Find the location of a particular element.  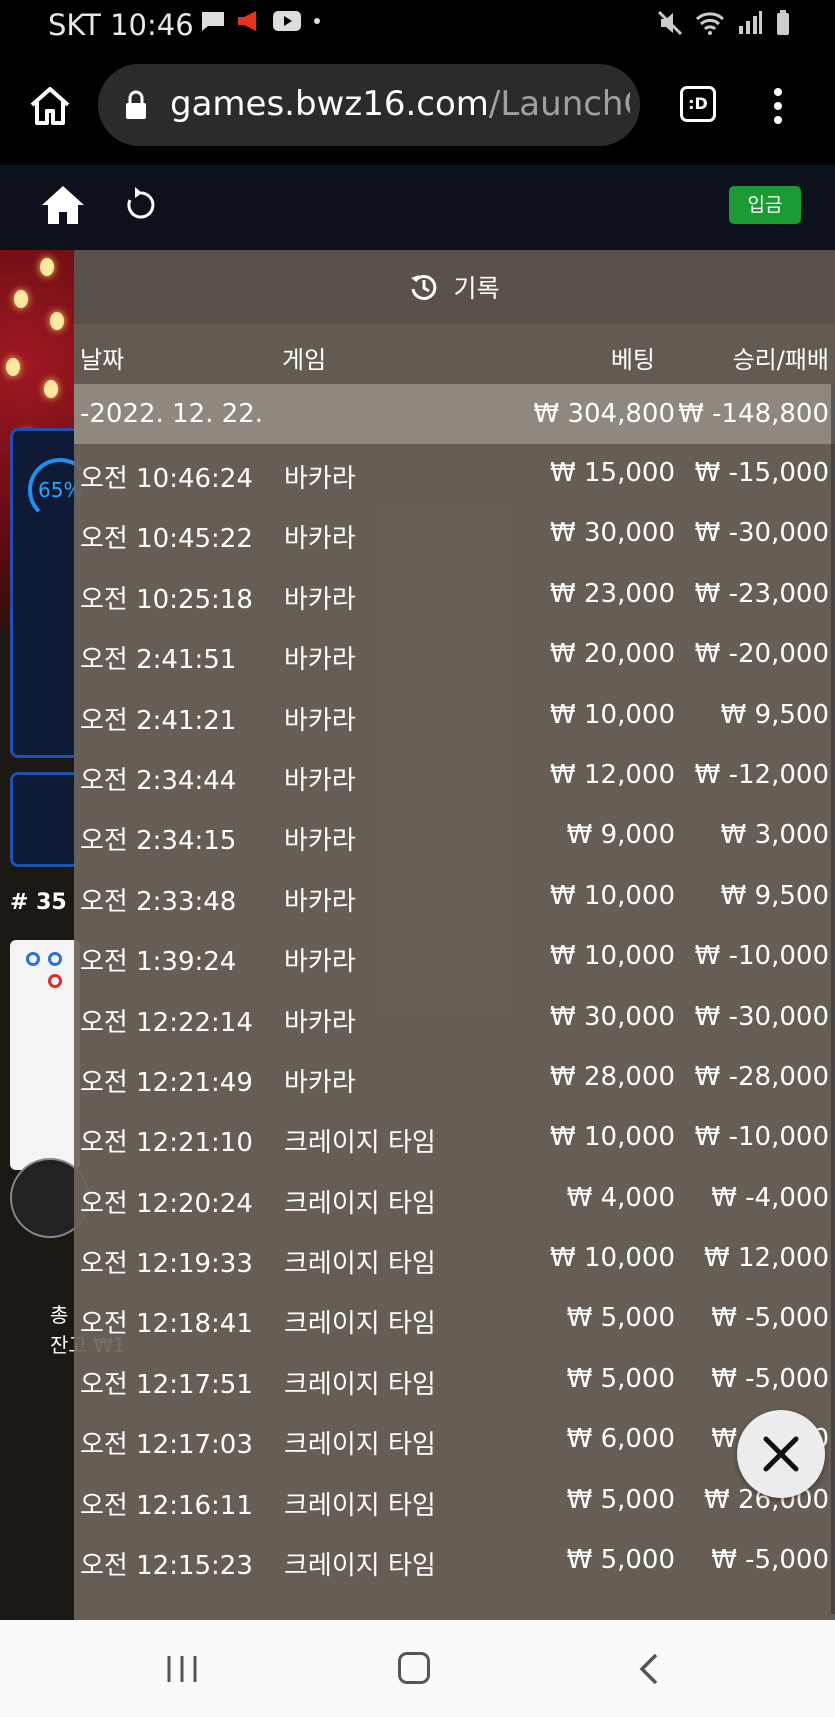

round-number: # 35 is located at coordinates (38, 902).